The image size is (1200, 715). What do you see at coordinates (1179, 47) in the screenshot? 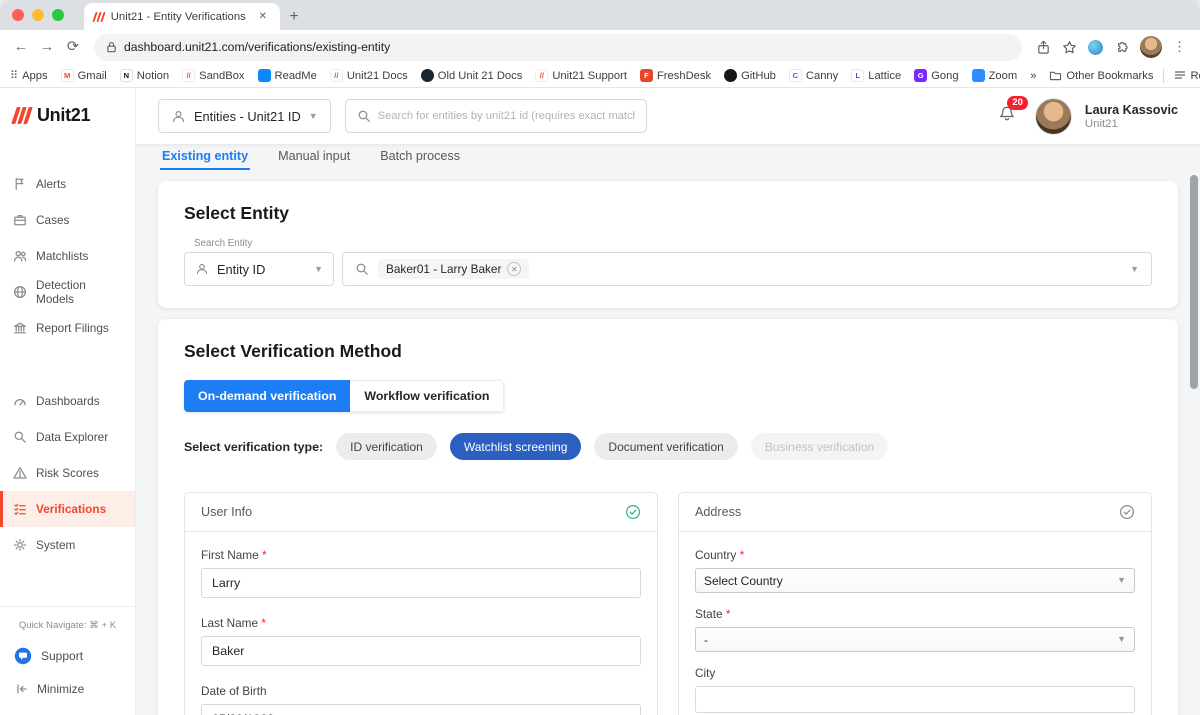
I see `browser-menu-icon: ⋮` at bounding box center [1179, 47].